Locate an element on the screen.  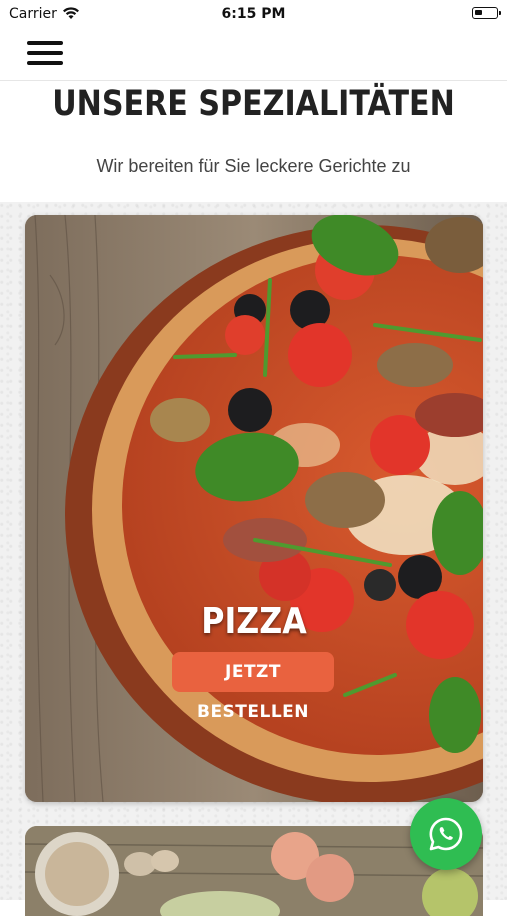
page-subtitle: Wir bereiten für Sie leckere Gerichte zu is located at coordinates (253, 166).